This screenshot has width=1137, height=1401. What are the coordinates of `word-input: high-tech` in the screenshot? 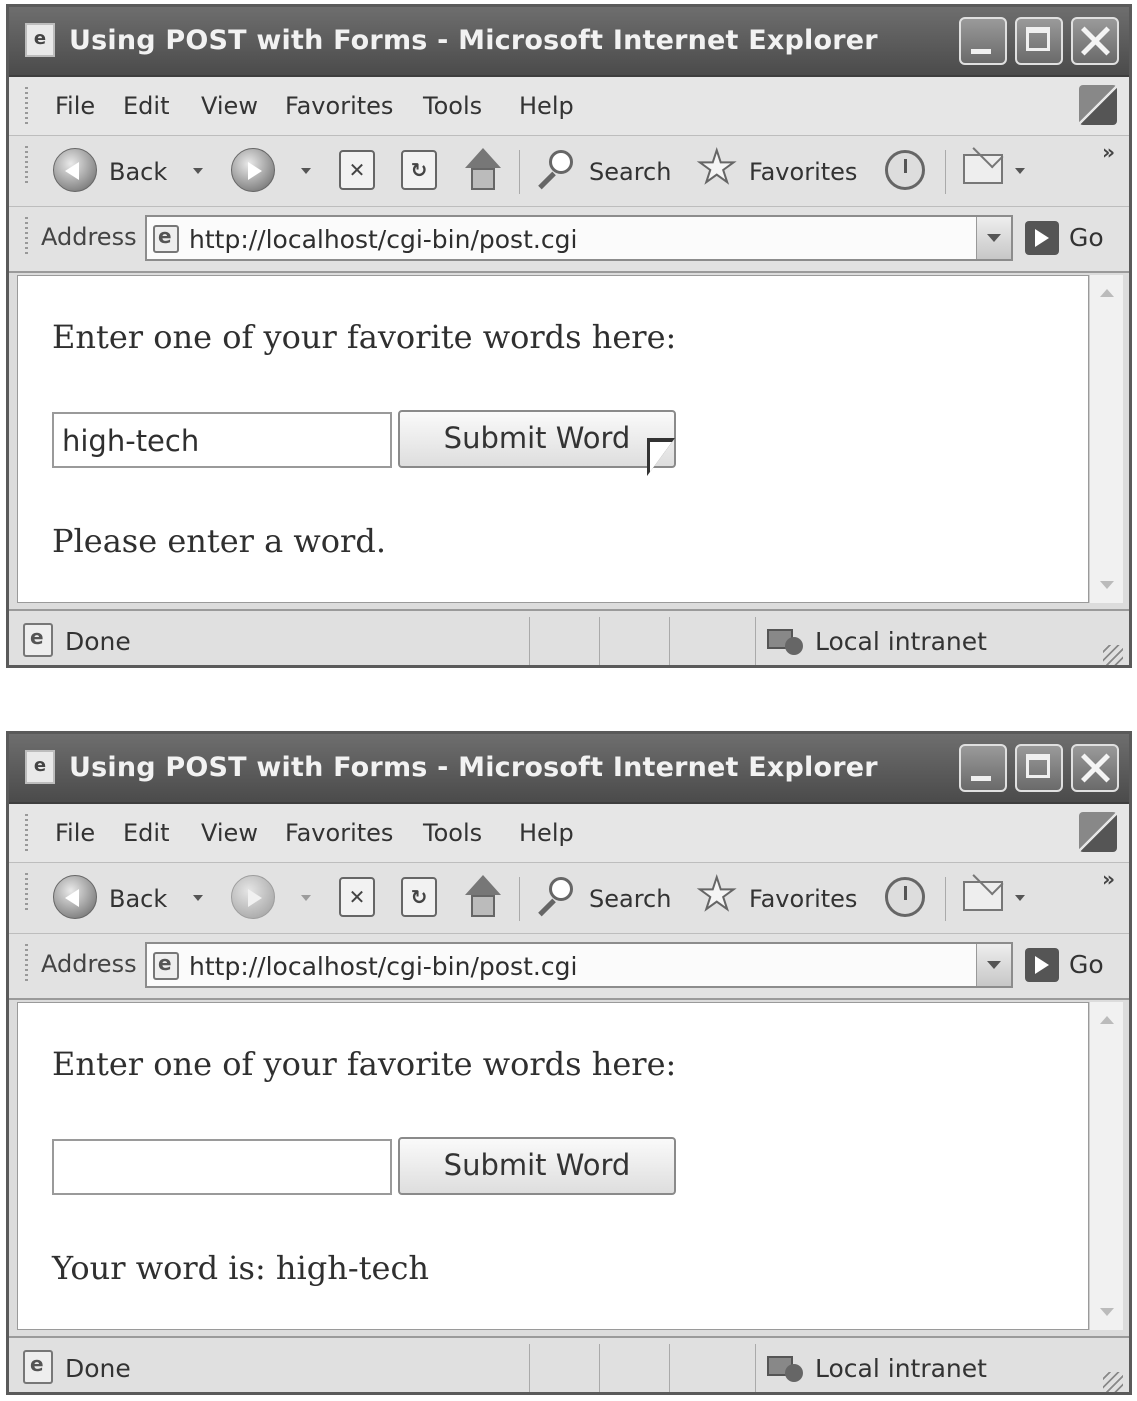 It's located at (222, 440).